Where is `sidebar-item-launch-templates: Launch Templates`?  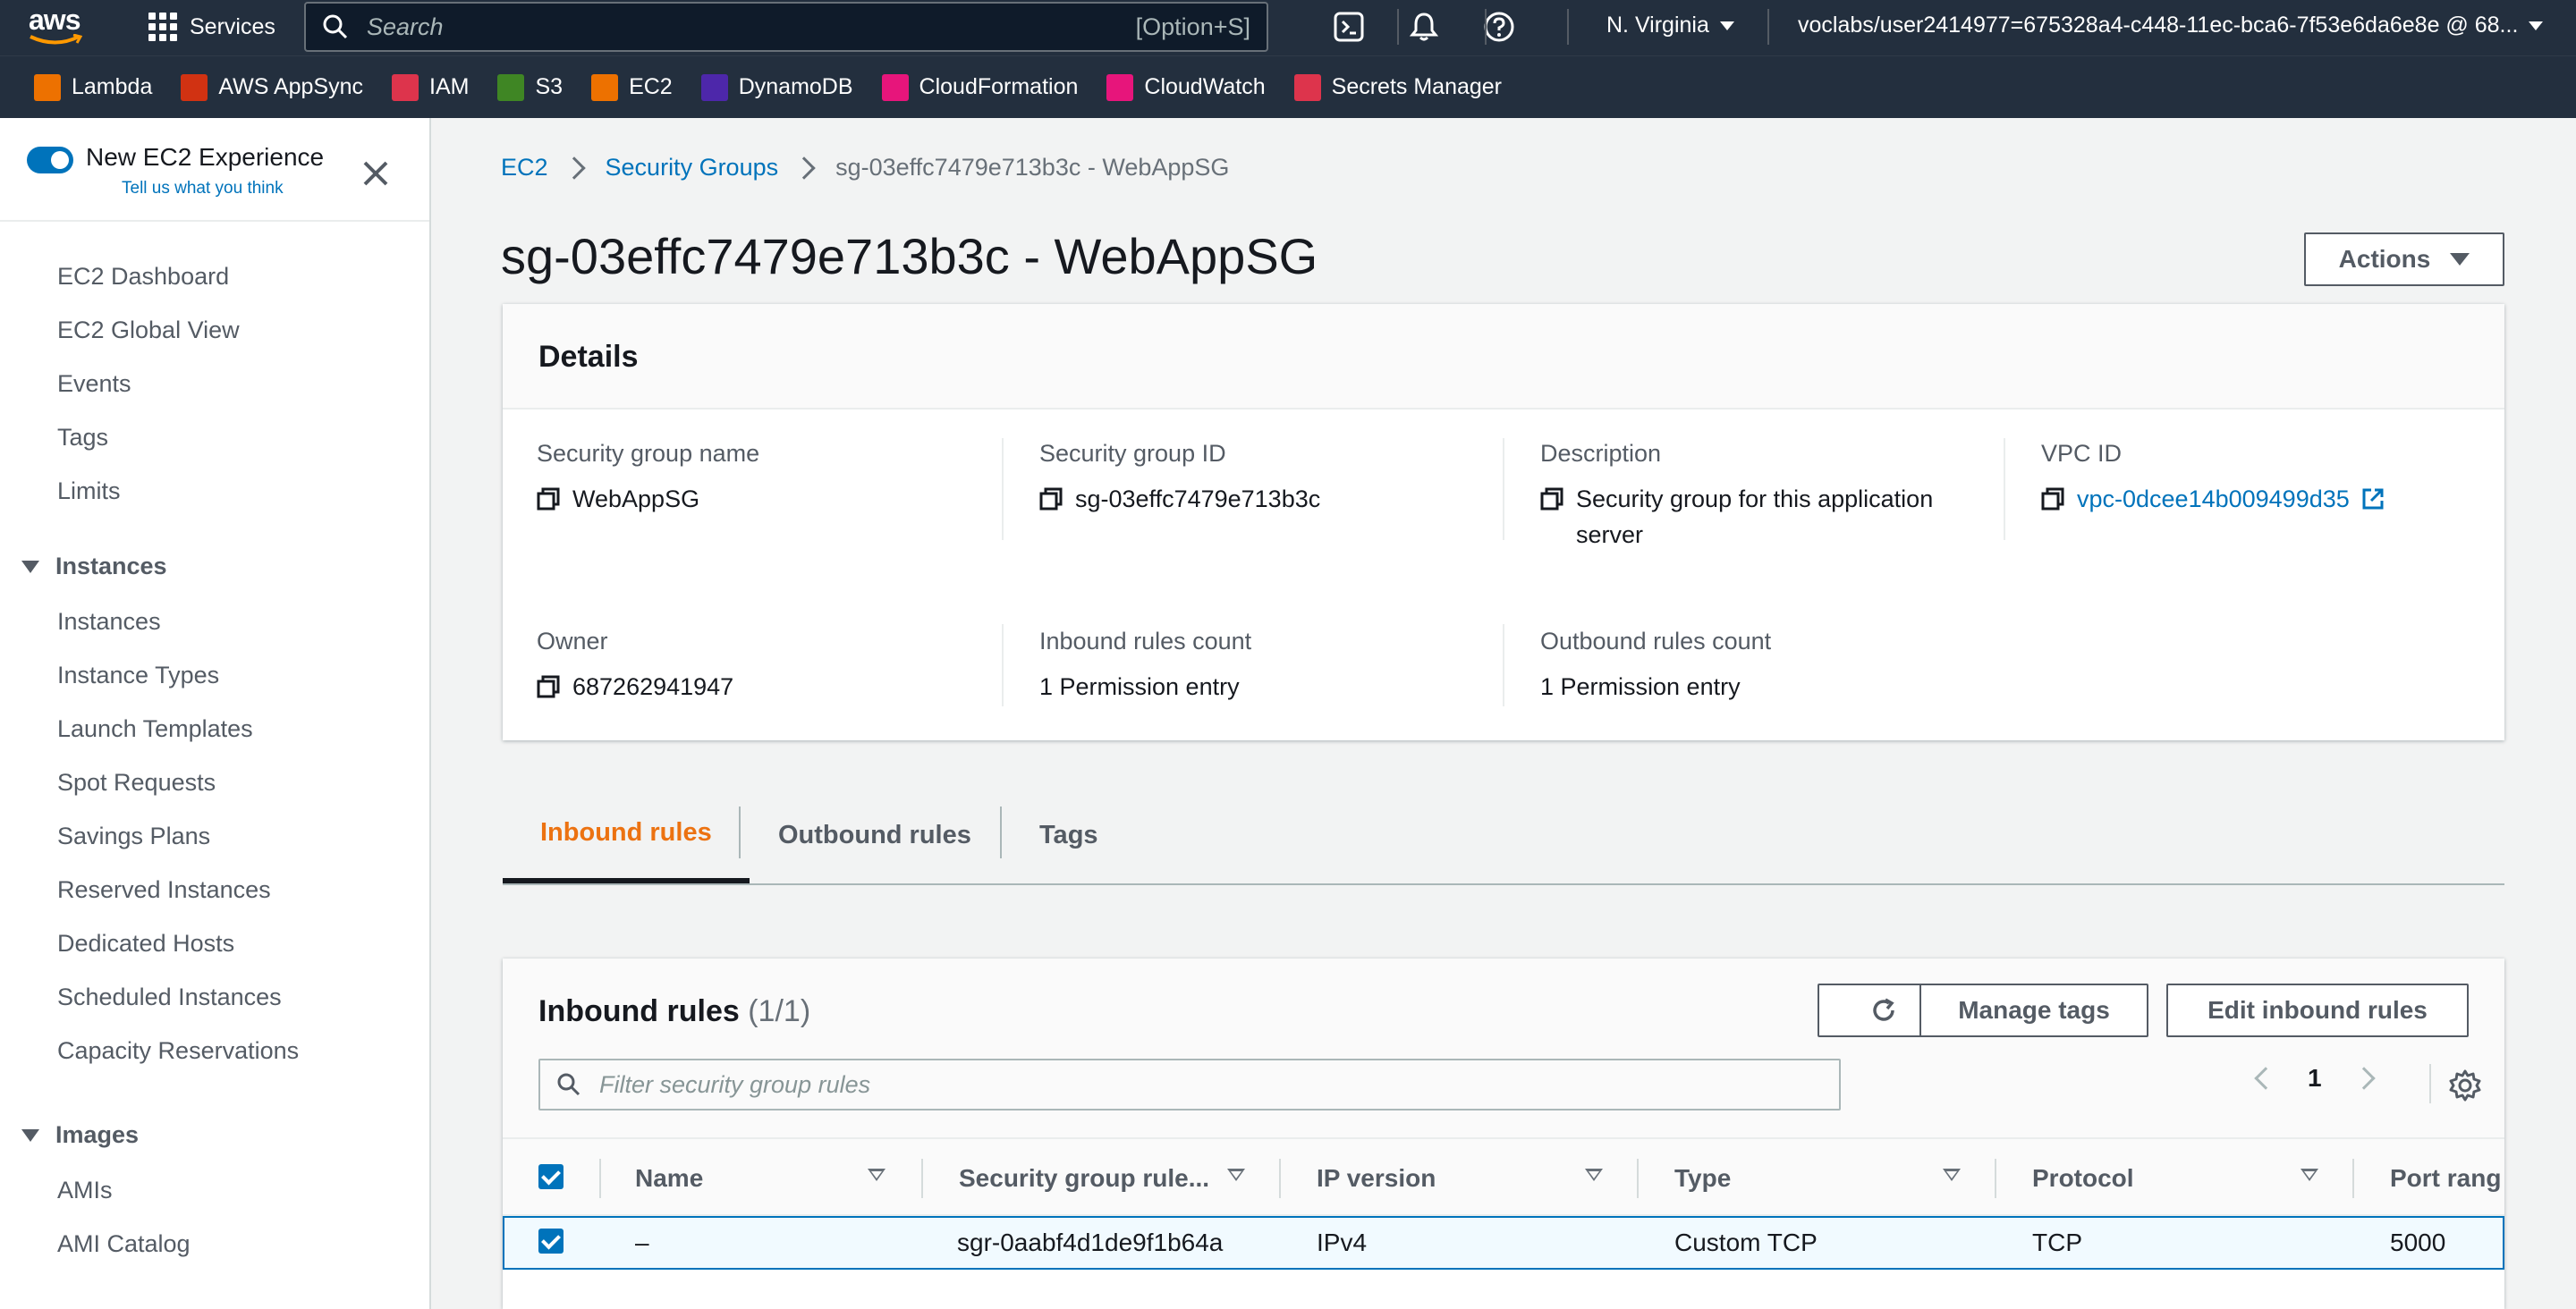
sidebar-item-launch-templates: Launch Templates is located at coordinates (155, 729).